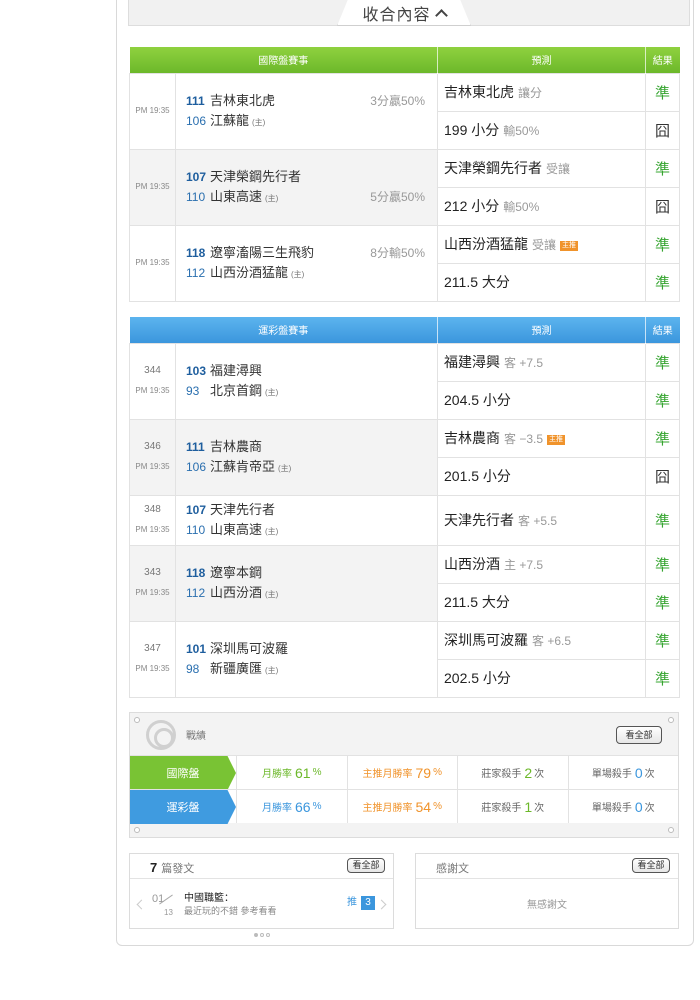 Image resolution: width=700 pixels, height=1000 pixels. I want to click on prediction-main: 204.5 小分, so click(477, 400).